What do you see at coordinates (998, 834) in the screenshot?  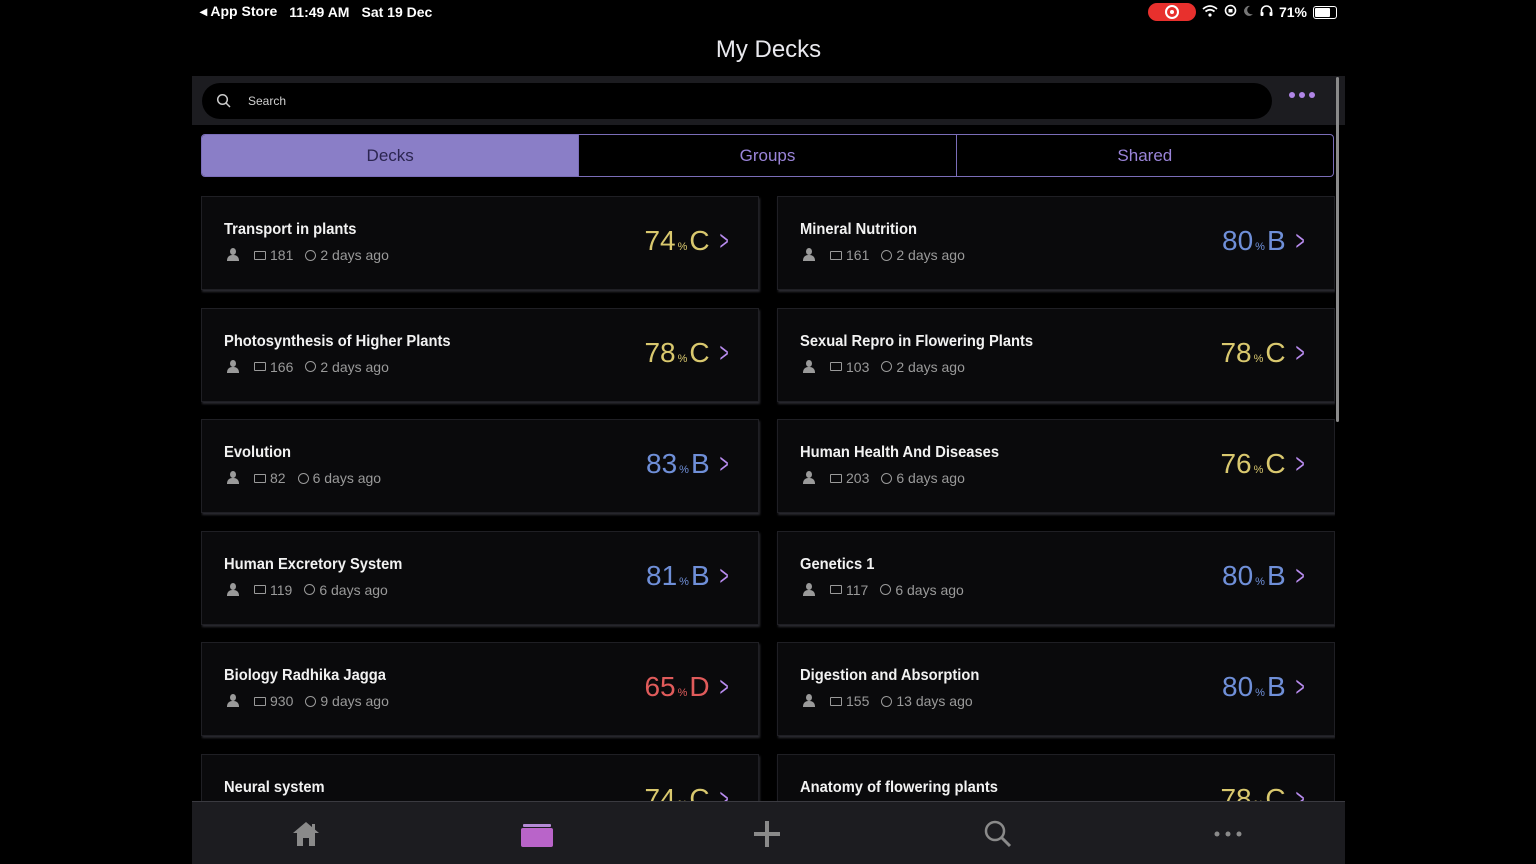 I see `search-icon` at bounding box center [998, 834].